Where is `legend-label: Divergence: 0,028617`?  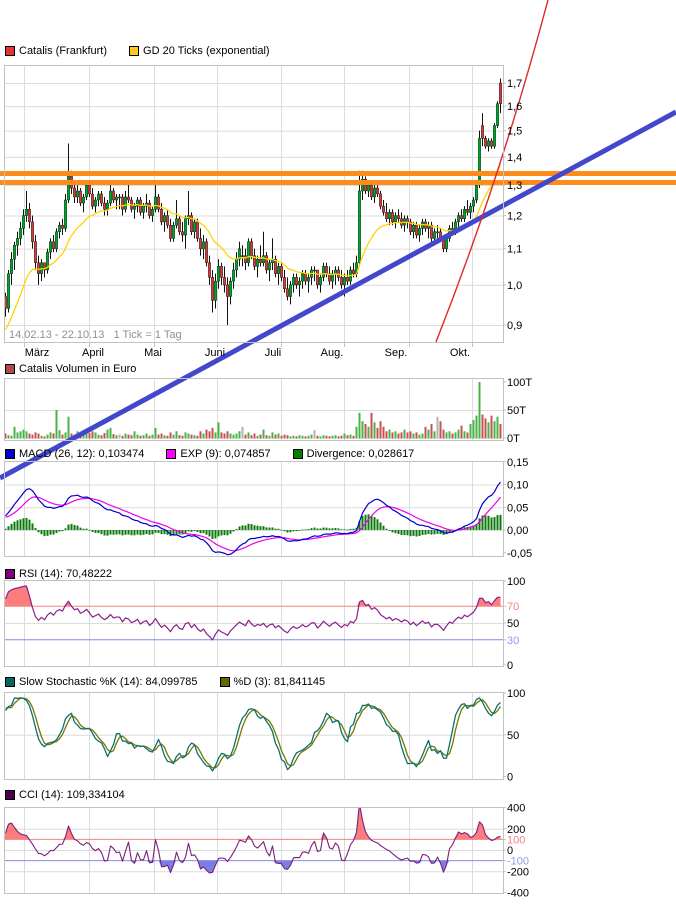
legend-label: Divergence: 0,028617 is located at coordinates (360, 454).